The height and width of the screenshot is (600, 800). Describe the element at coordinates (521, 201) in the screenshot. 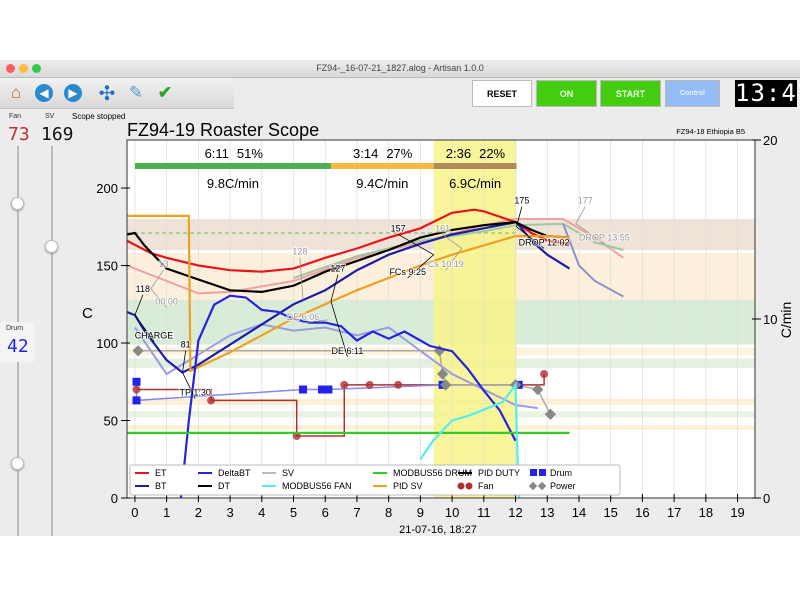

I see `annotation-label: 175` at that location.